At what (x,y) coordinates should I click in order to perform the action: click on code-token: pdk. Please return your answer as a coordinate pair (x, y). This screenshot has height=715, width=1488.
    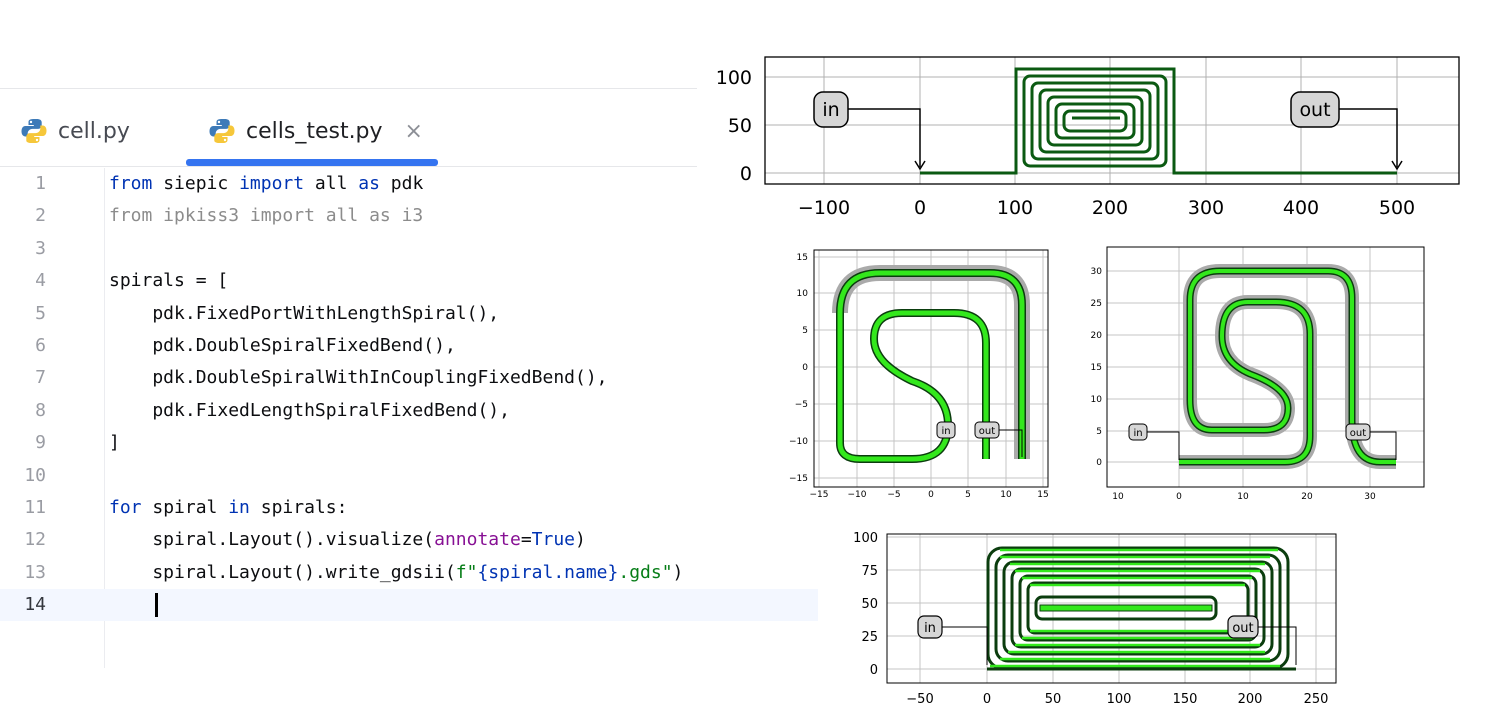
    Looking at the image, I should click on (401, 183).